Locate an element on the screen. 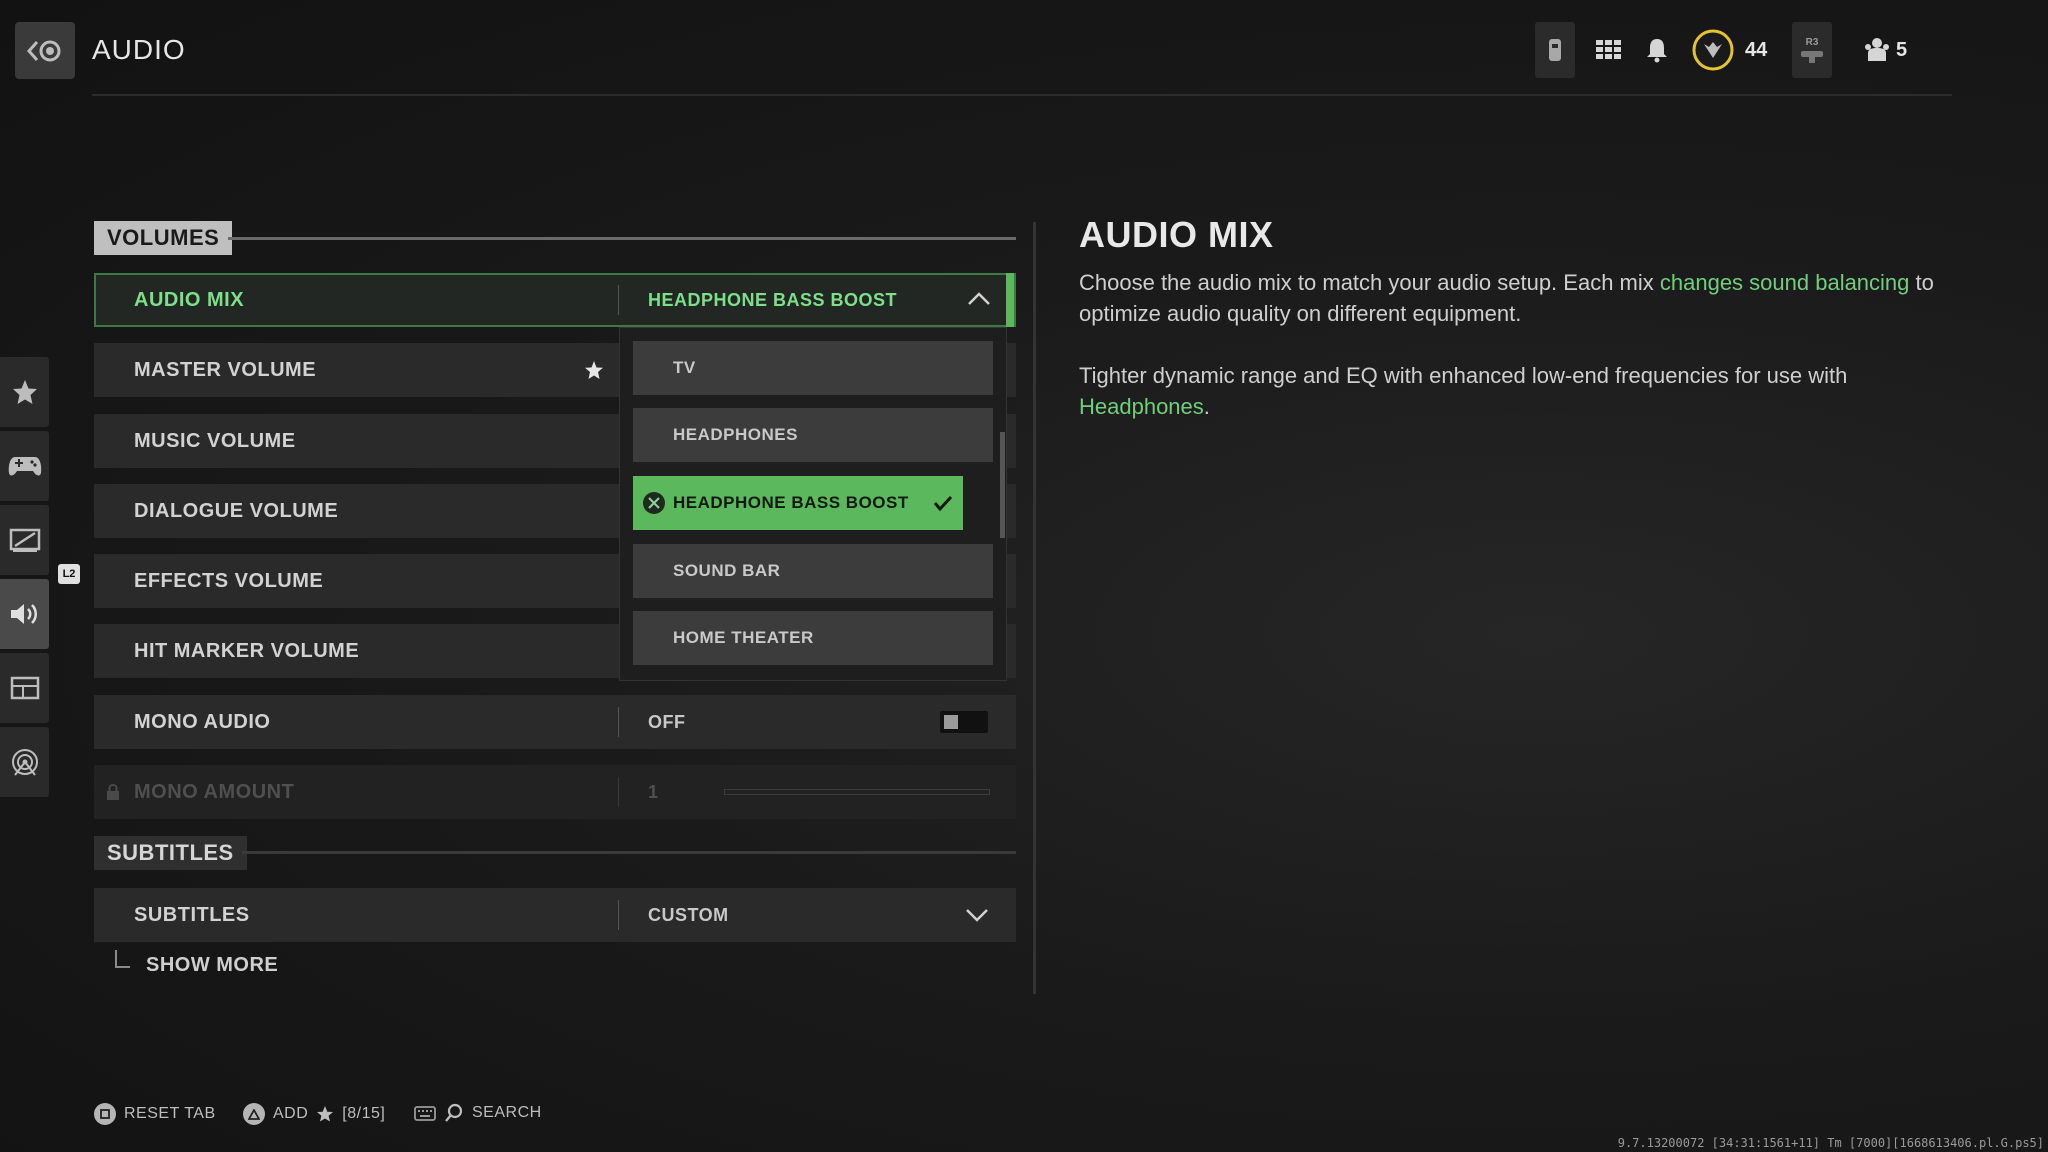 This screenshot has height=1152, width=2048. setting-value: HEADPHONE BASS BOOST is located at coordinates (773, 300).